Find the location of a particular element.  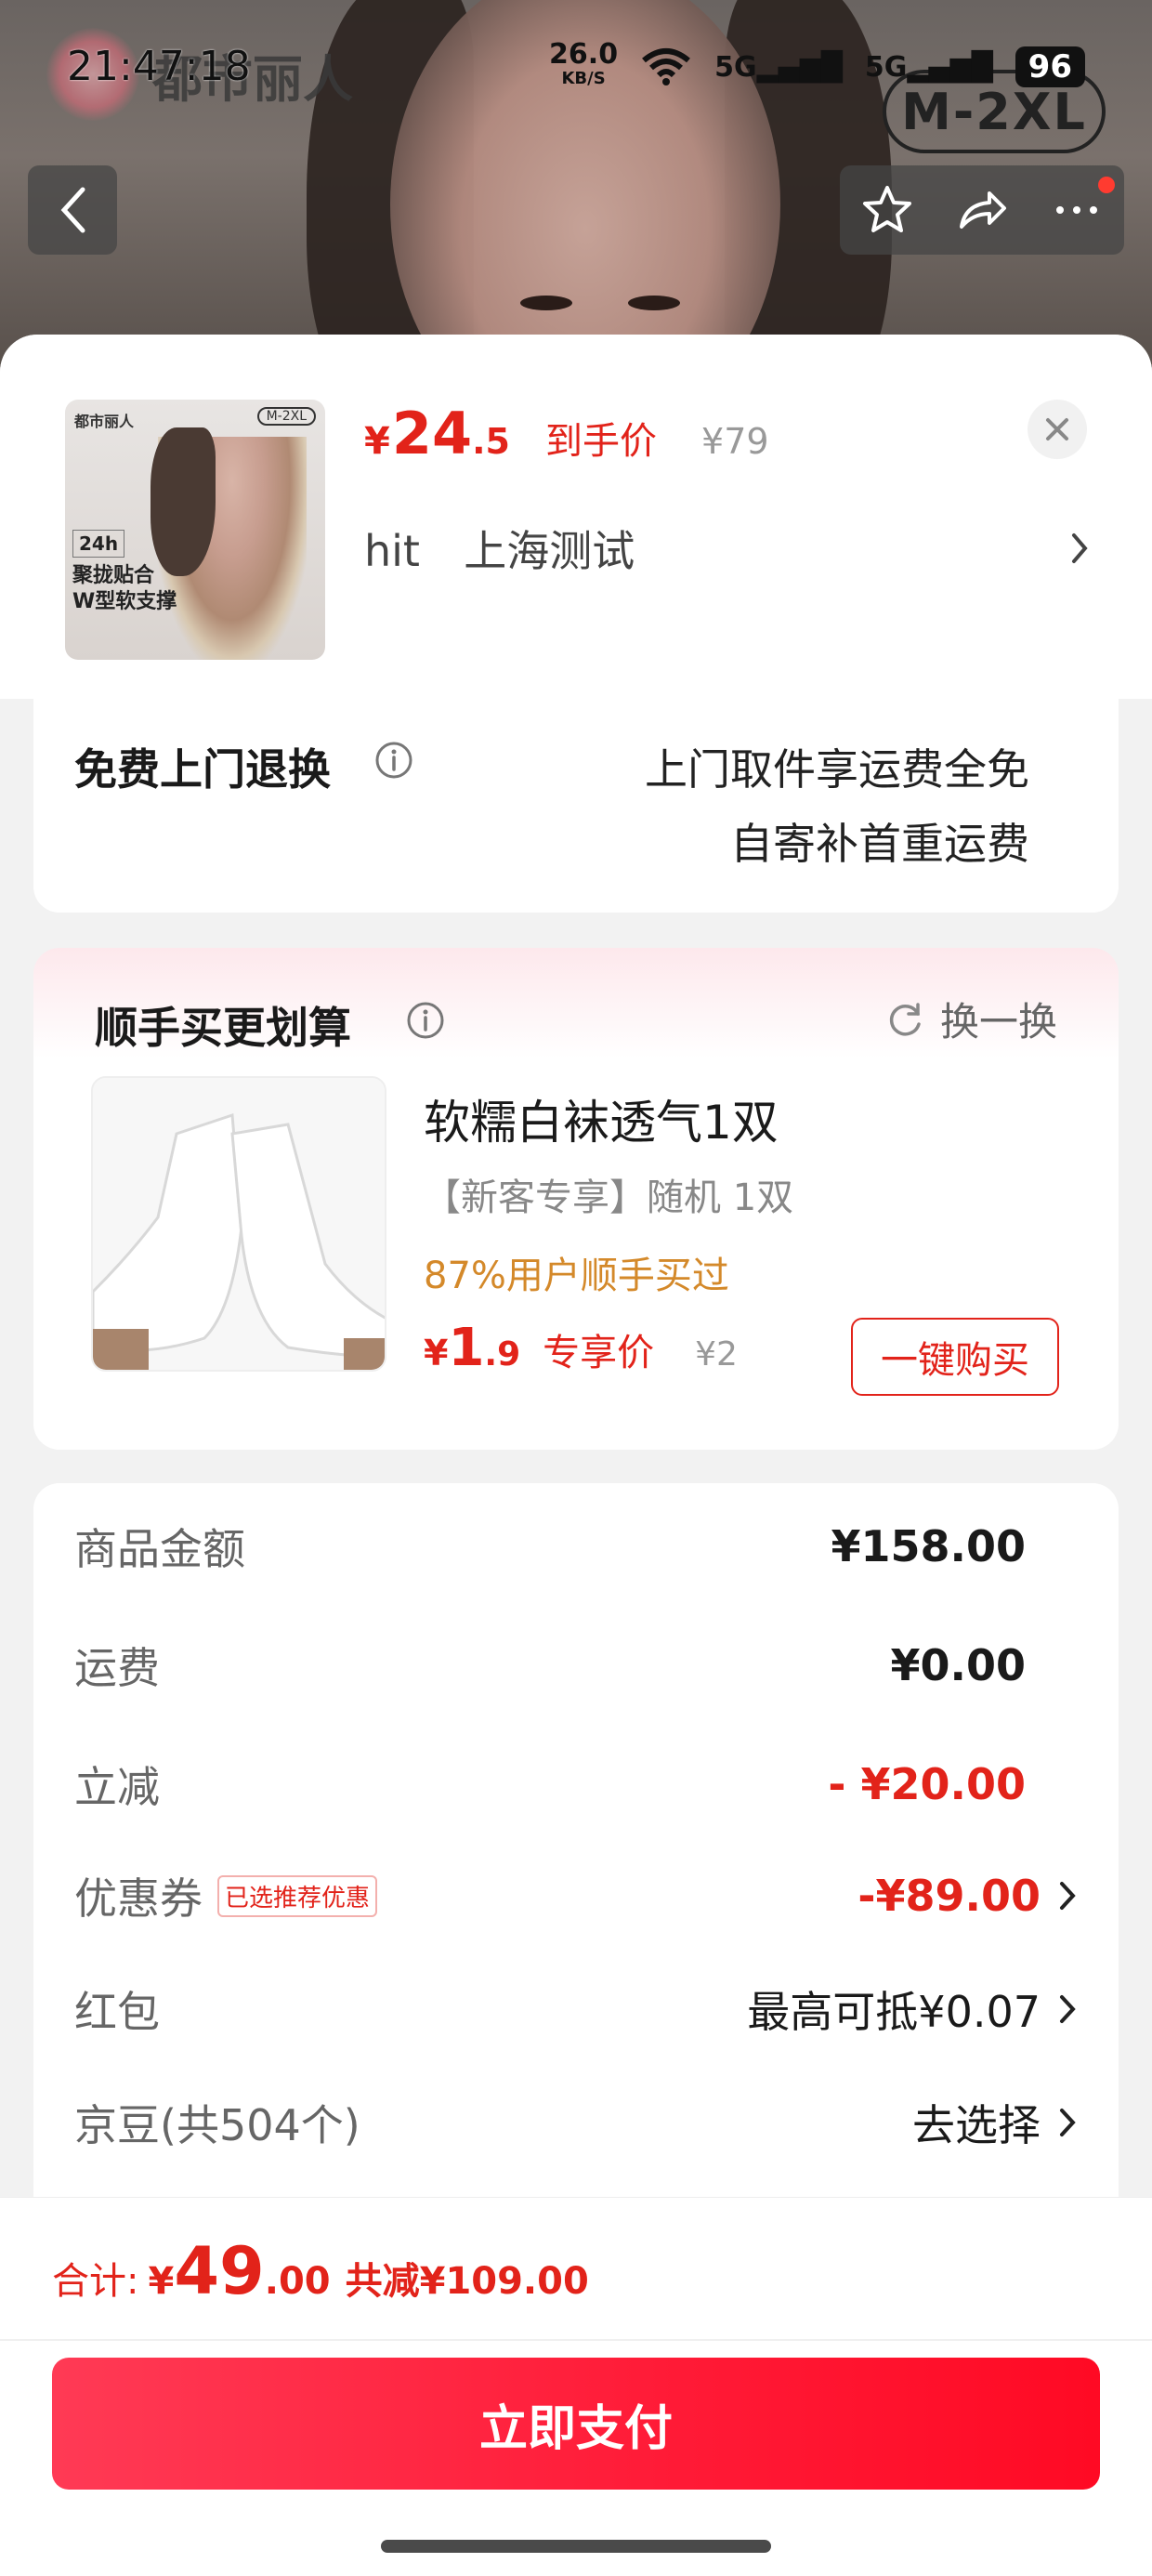

redpacket-value: 最高可抵¥0.07 is located at coordinates (894, 2012).